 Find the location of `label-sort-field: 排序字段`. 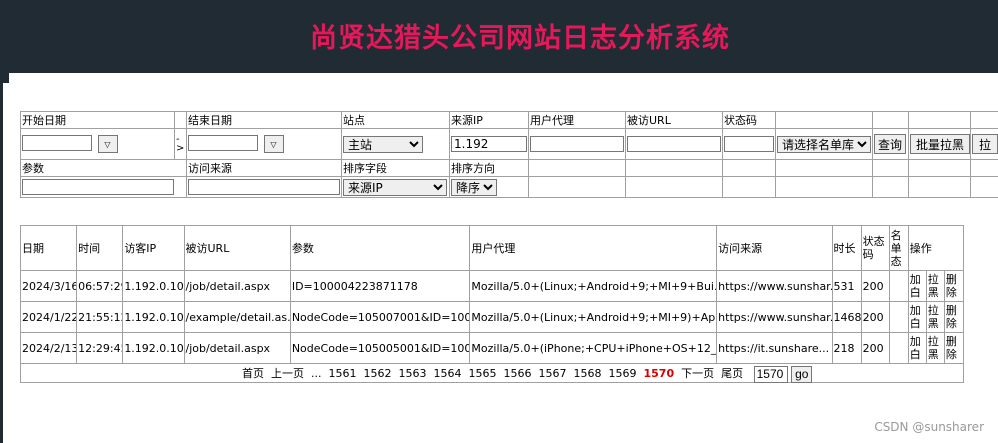

label-sort-field: 排序字段 is located at coordinates (395, 168).